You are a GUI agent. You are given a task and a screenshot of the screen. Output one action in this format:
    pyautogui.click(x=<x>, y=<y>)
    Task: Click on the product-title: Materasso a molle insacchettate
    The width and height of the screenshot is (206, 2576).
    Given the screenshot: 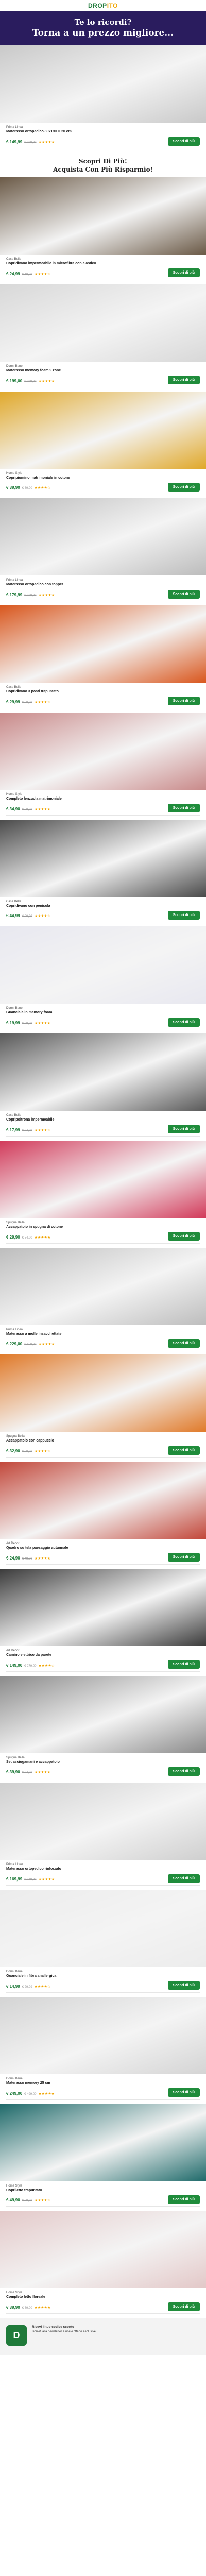 What is the action you would take?
    pyautogui.click(x=83, y=1334)
    